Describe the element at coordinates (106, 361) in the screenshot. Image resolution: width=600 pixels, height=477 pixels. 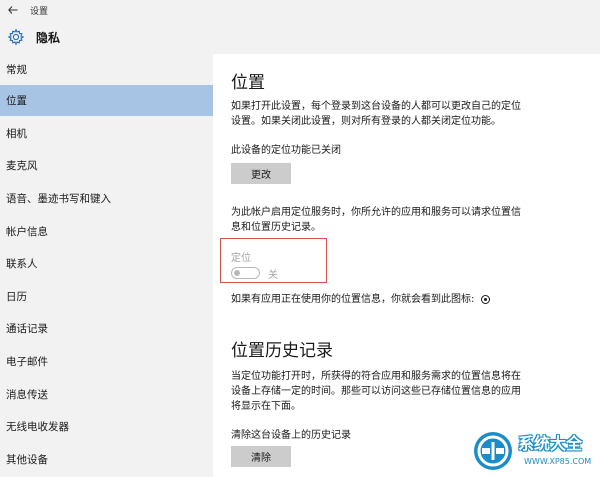
I see `sidebar-item-email: 电子邮件` at that location.